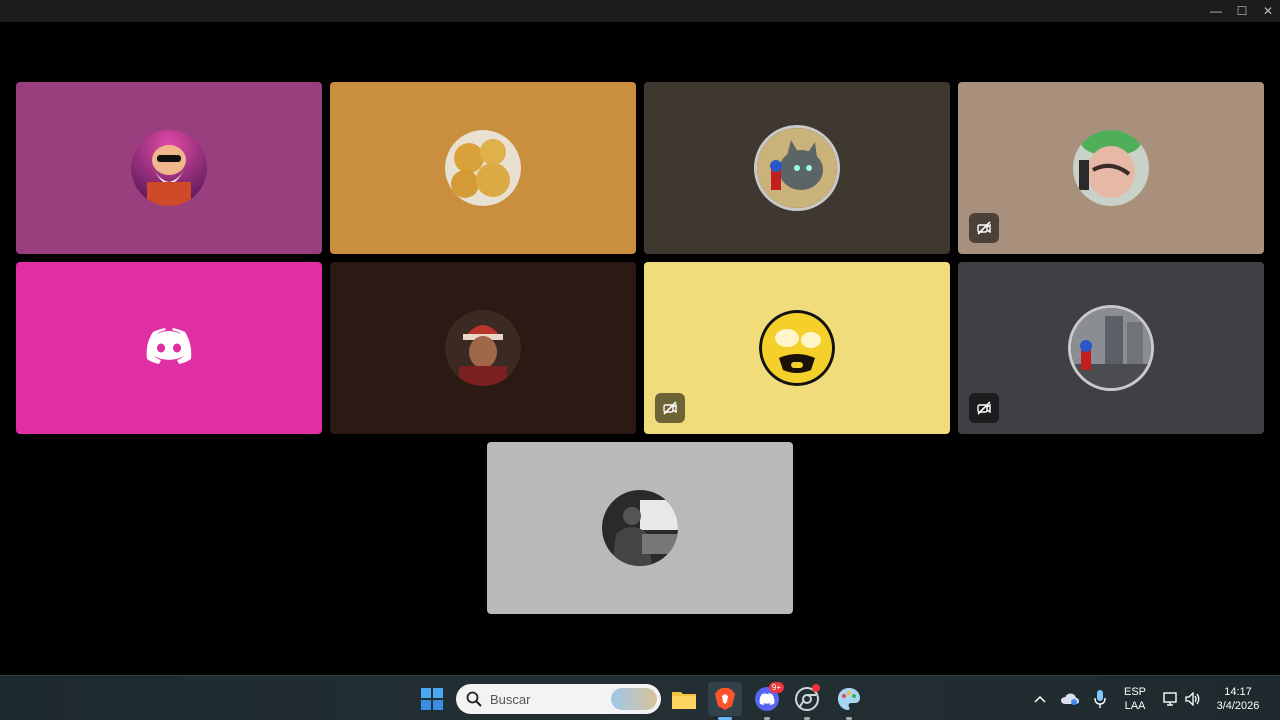 Image resolution: width=1280 pixels, height=720 pixels. What do you see at coordinates (1193, 699) in the screenshot?
I see `volume-icon` at bounding box center [1193, 699].